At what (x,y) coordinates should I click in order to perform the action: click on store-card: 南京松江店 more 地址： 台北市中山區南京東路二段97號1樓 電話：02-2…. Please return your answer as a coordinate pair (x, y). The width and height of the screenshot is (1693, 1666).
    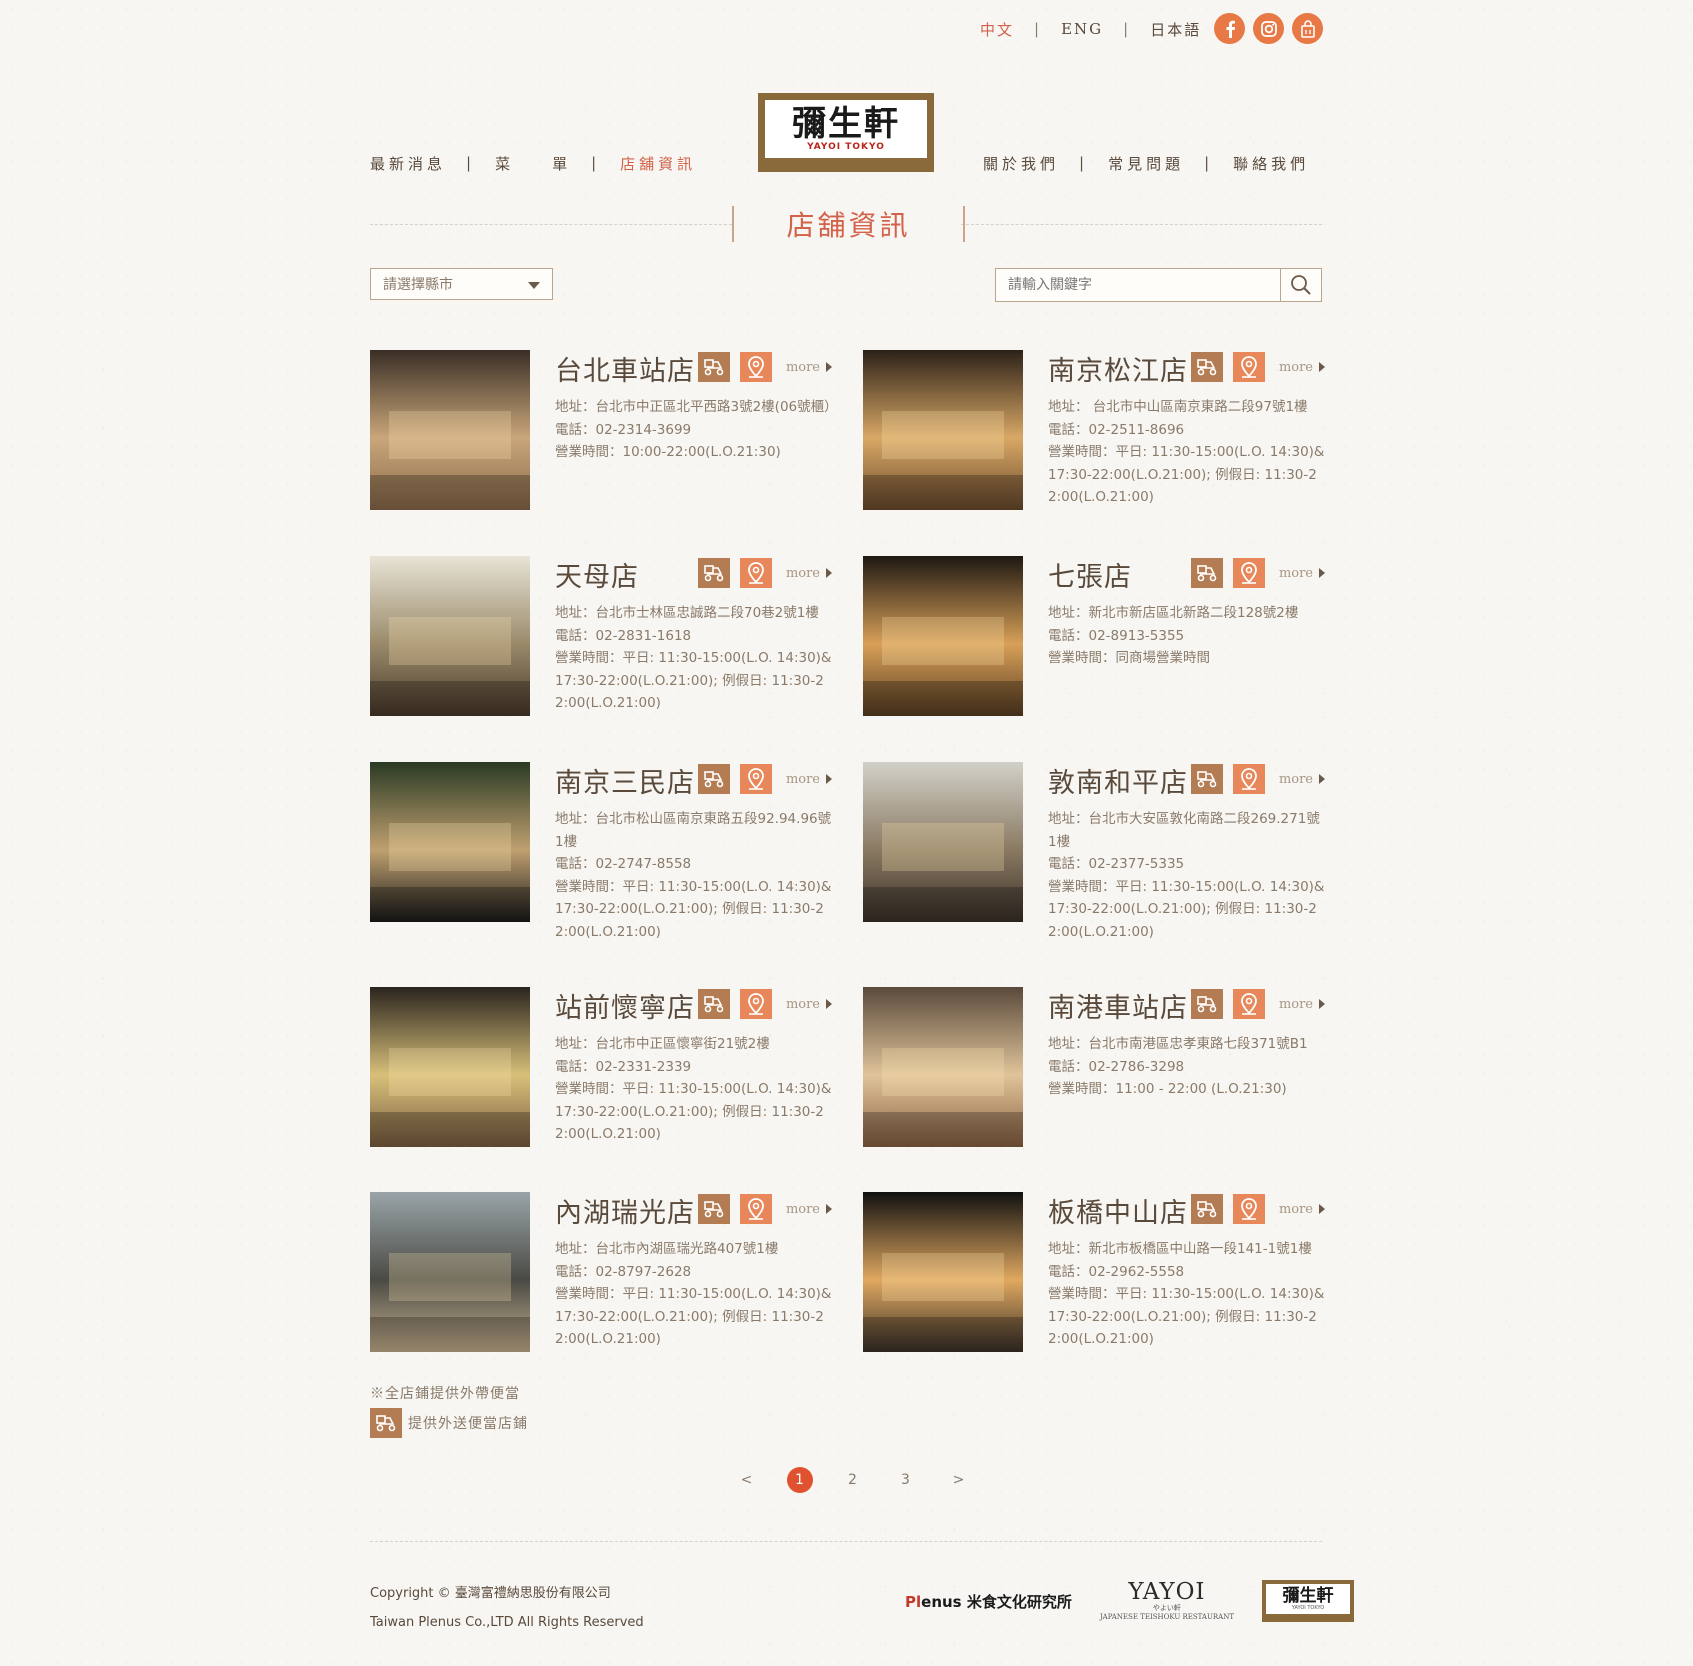
    Looking at the image, I should click on (1094, 430).